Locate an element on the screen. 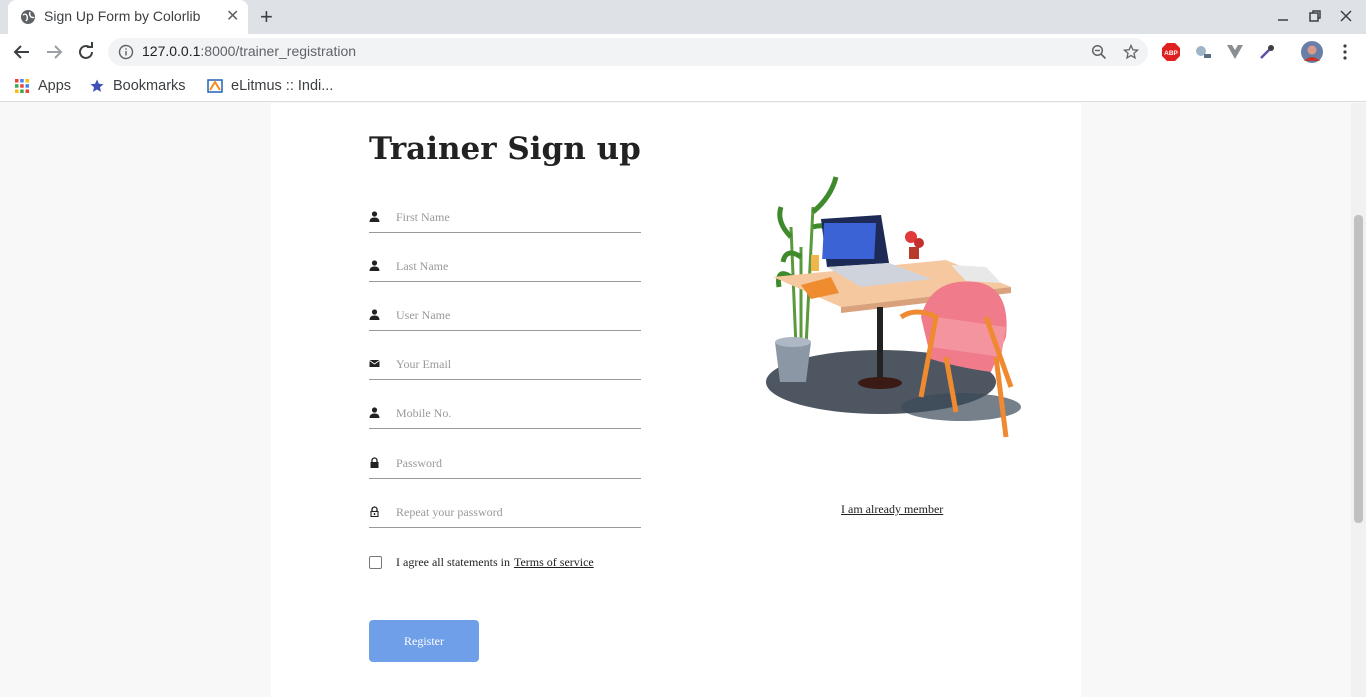 Image resolution: width=1366 pixels, height=697 pixels. email-input is located at coordinates (516, 364).